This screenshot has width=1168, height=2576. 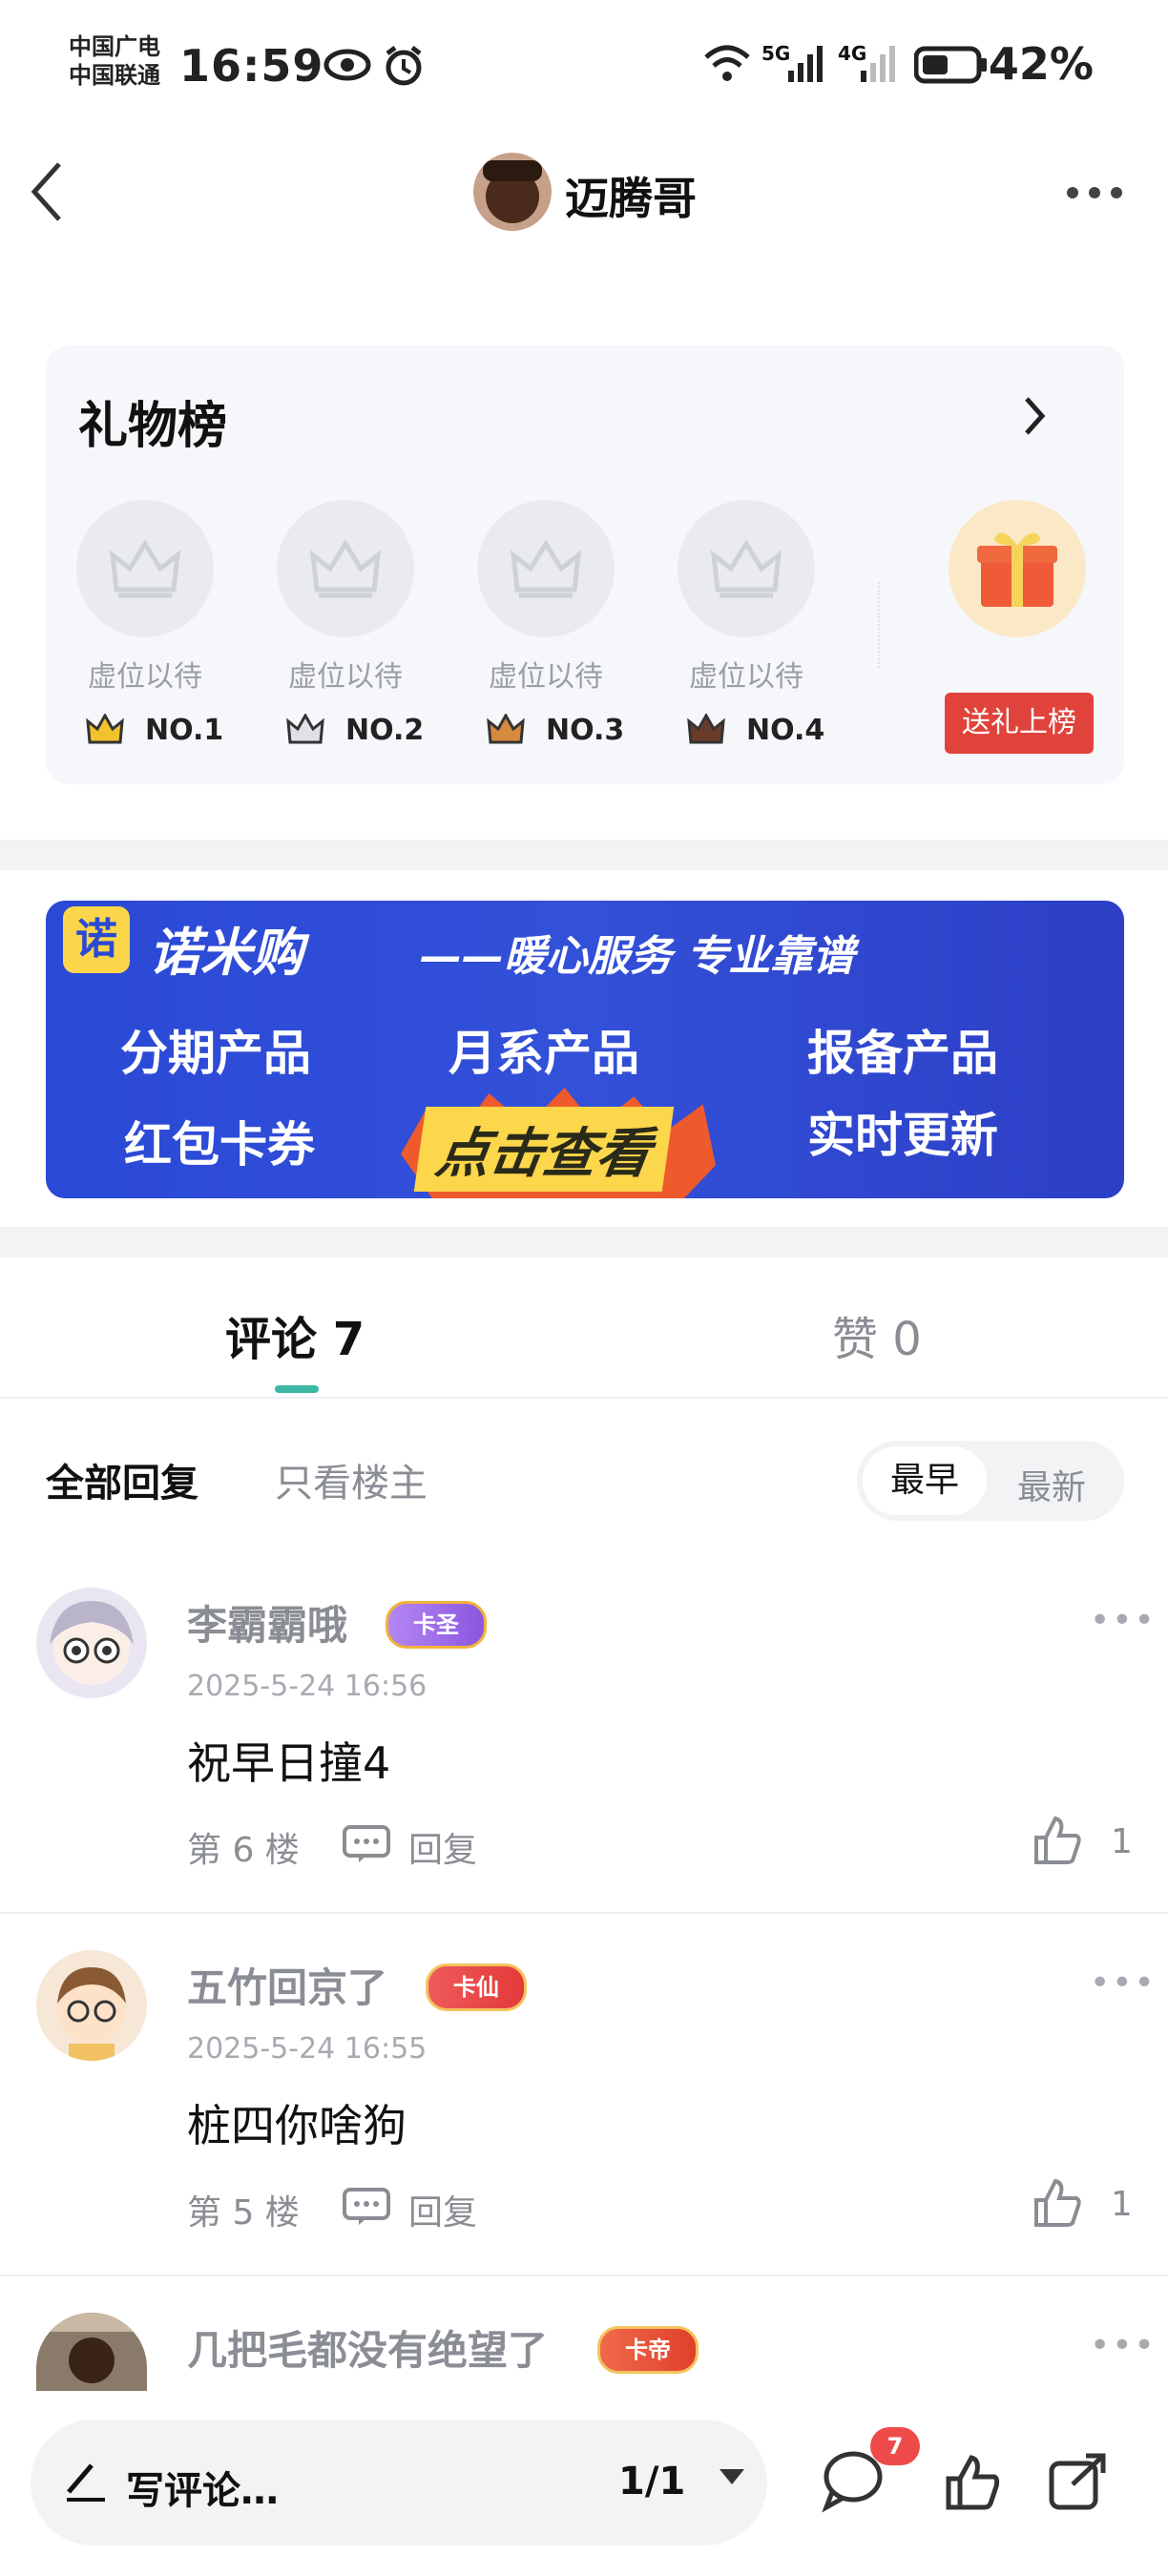 I want to click on battery-icon, so click(x=950, y=65).